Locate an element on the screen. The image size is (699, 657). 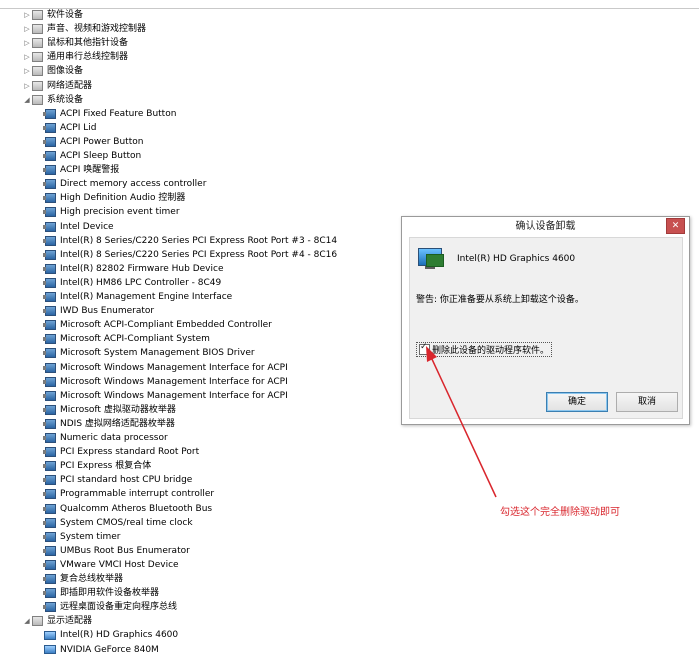
tree-device: Intel(R) Management Engine Interface is located at coordinates (138, 297).